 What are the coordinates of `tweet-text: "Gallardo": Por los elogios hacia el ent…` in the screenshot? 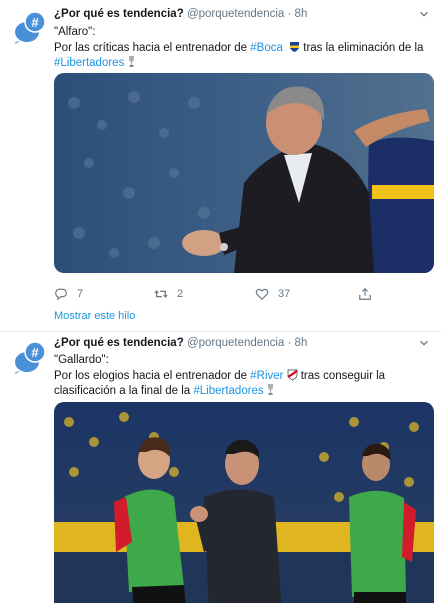 It's located at (241, 376).